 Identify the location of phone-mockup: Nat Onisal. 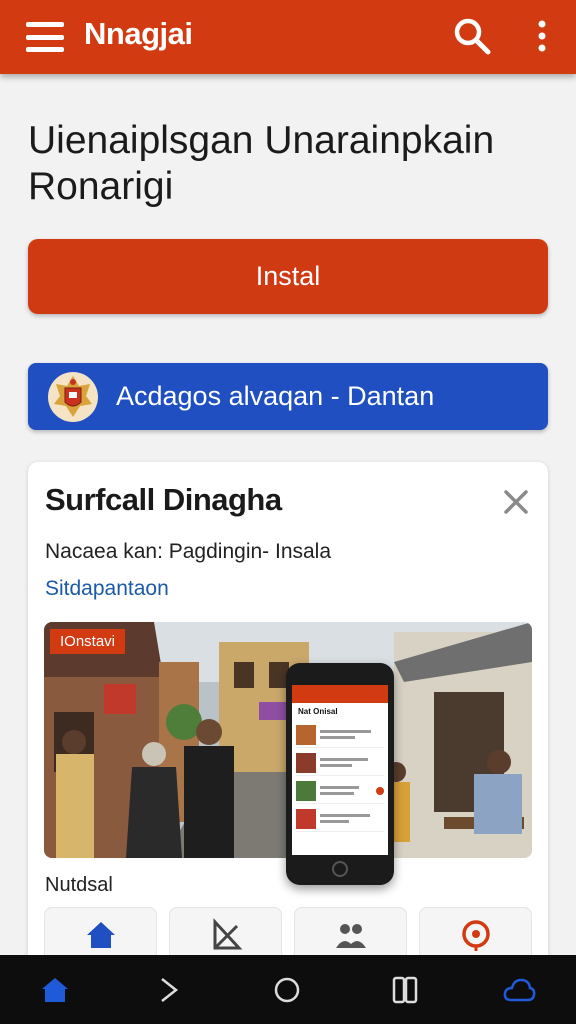
(340, 774).